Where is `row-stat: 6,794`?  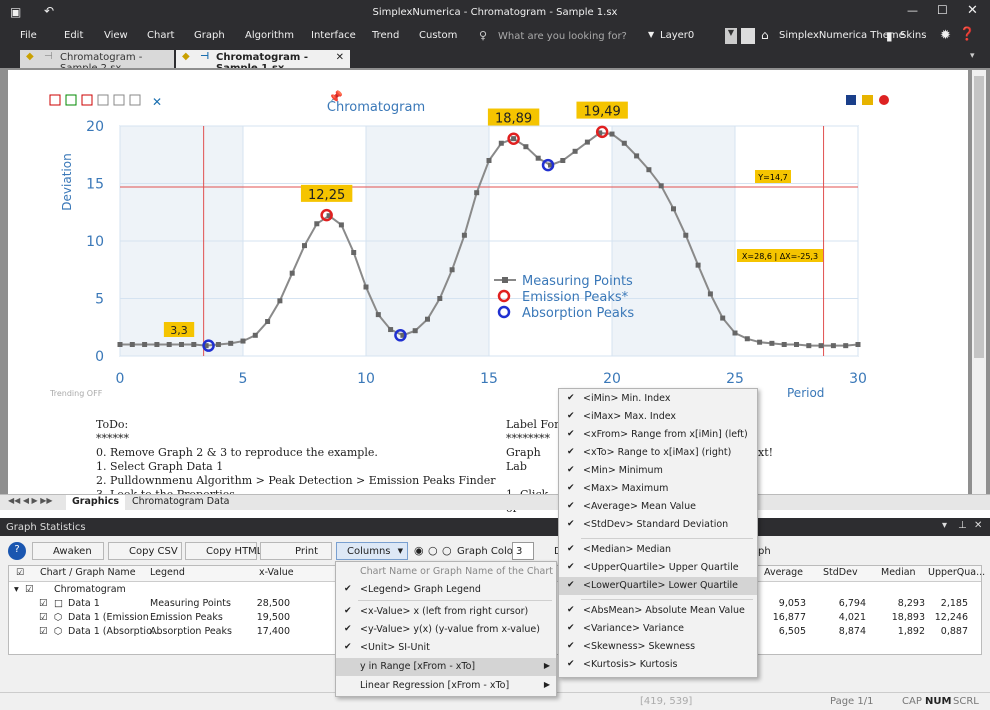
row-stat: 6,794 is located at coordinates (852, 603).